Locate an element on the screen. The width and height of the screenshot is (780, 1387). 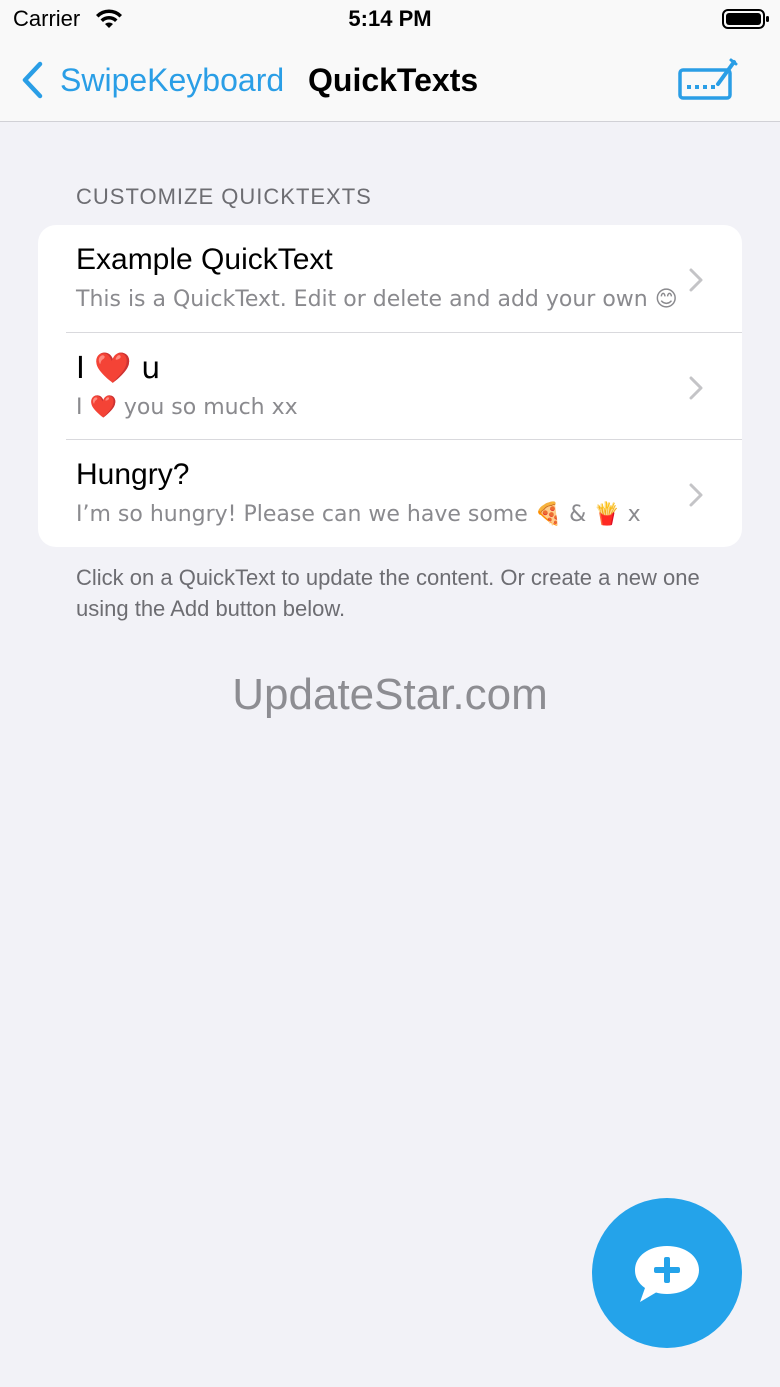
add-quicktext-button is located at coordinates (667, 1273).